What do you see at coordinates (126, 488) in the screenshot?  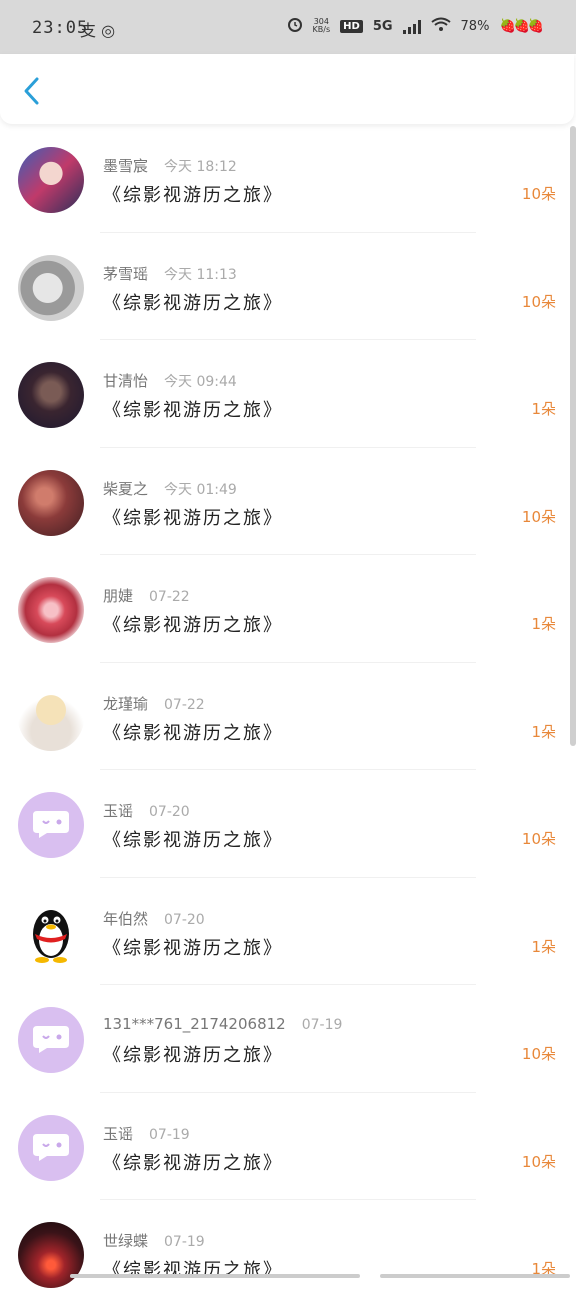 I see `user-name: 柴夏之` at bounding box center [126, 488].